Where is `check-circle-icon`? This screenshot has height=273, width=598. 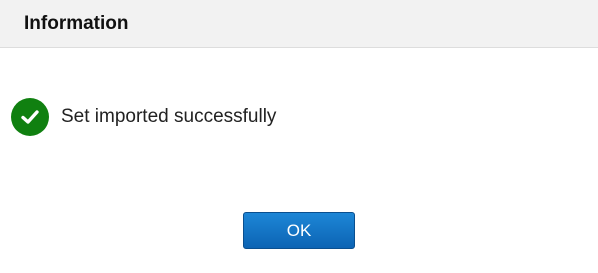 check-circle-icon is located at coordinates (30, 117).